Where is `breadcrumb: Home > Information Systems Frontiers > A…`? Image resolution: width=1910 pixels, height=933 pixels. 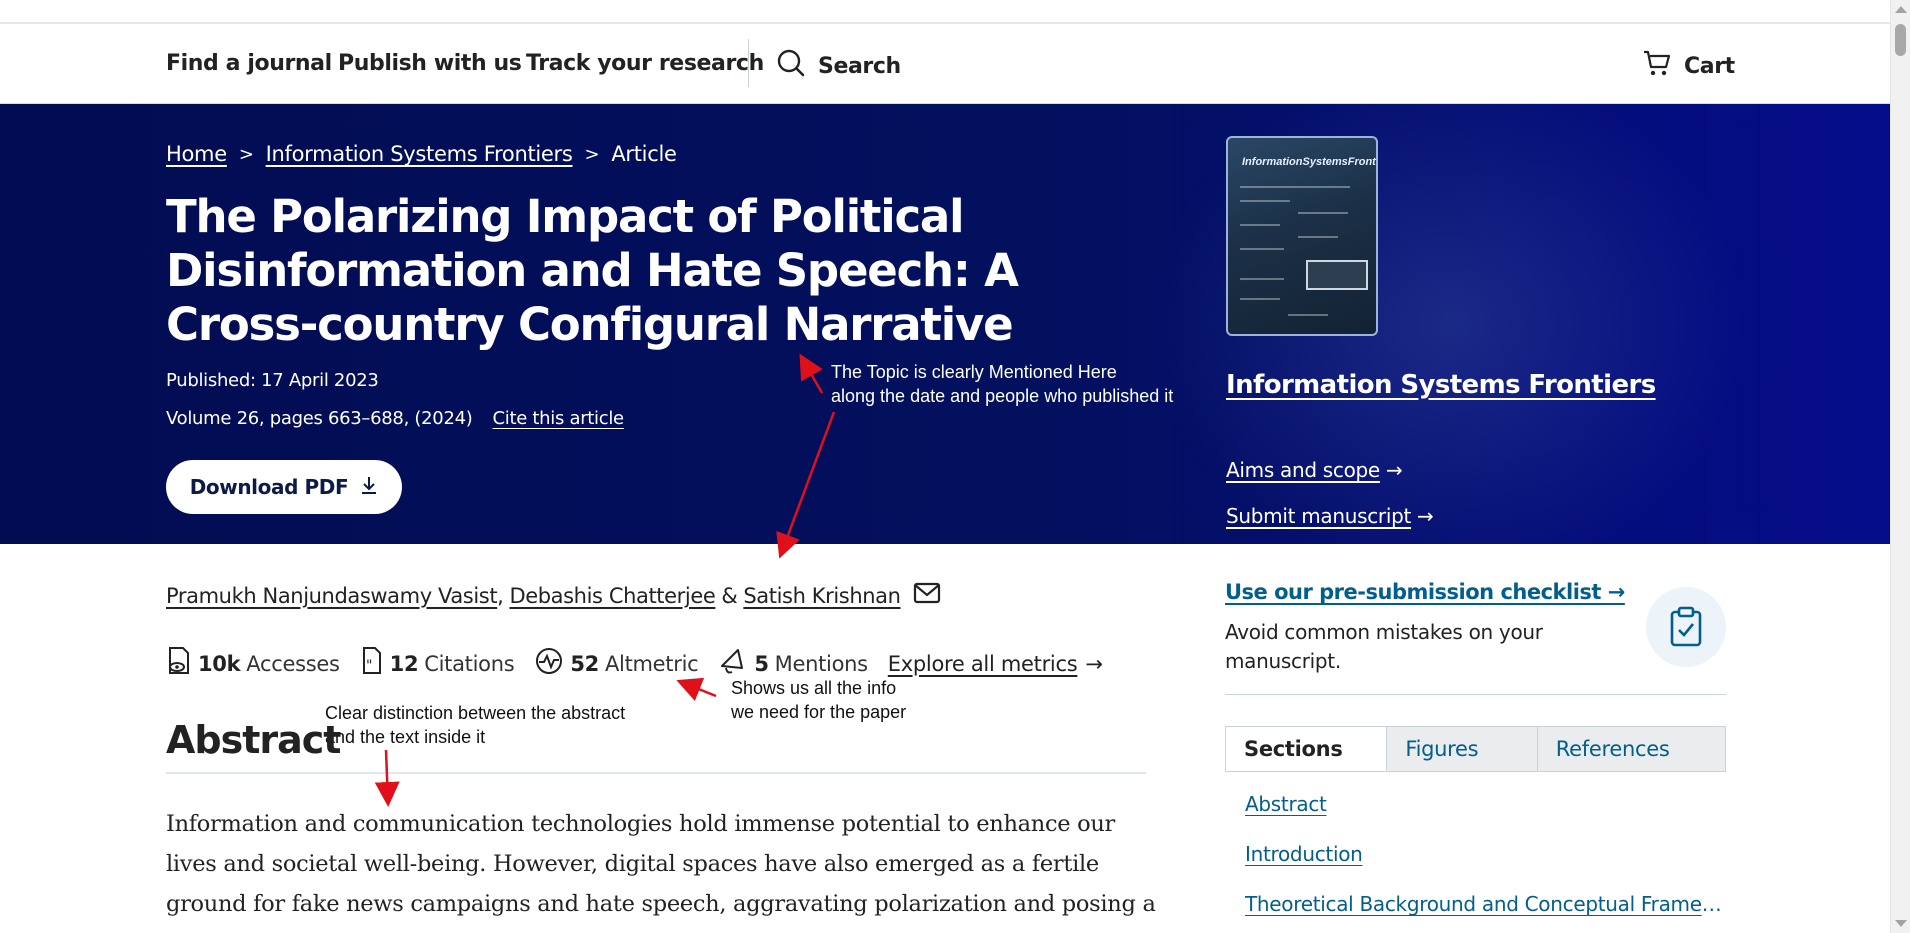 breadcrumb: Home > Information Systems Frontiers > A… is located at coordinates (421, 154).